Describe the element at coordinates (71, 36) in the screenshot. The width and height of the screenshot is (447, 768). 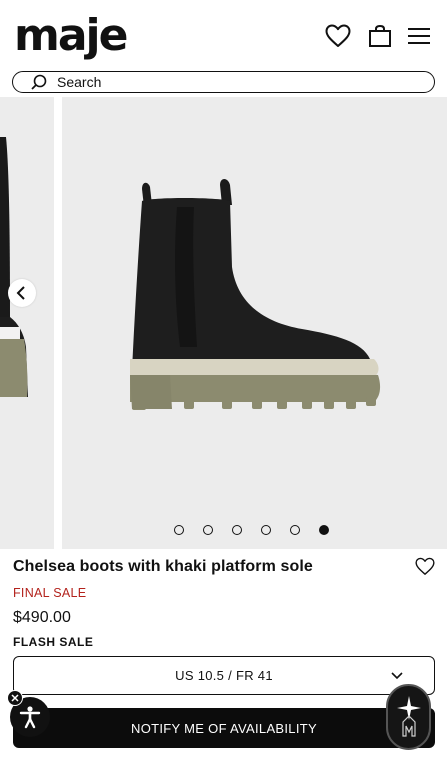
I see `maje-logo: maje` at that location.